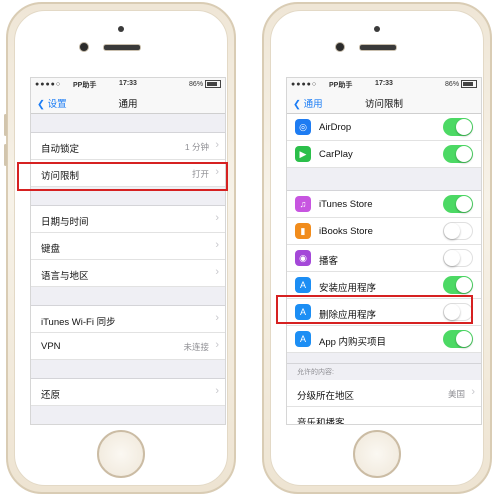 The height and width of the screenshot is (497, 499). I want to click on row-label: 音乐和播客, so click(321, 421).